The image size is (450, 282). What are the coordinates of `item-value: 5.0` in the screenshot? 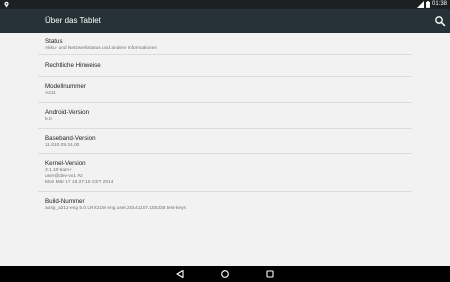 It's located at (48, 119).